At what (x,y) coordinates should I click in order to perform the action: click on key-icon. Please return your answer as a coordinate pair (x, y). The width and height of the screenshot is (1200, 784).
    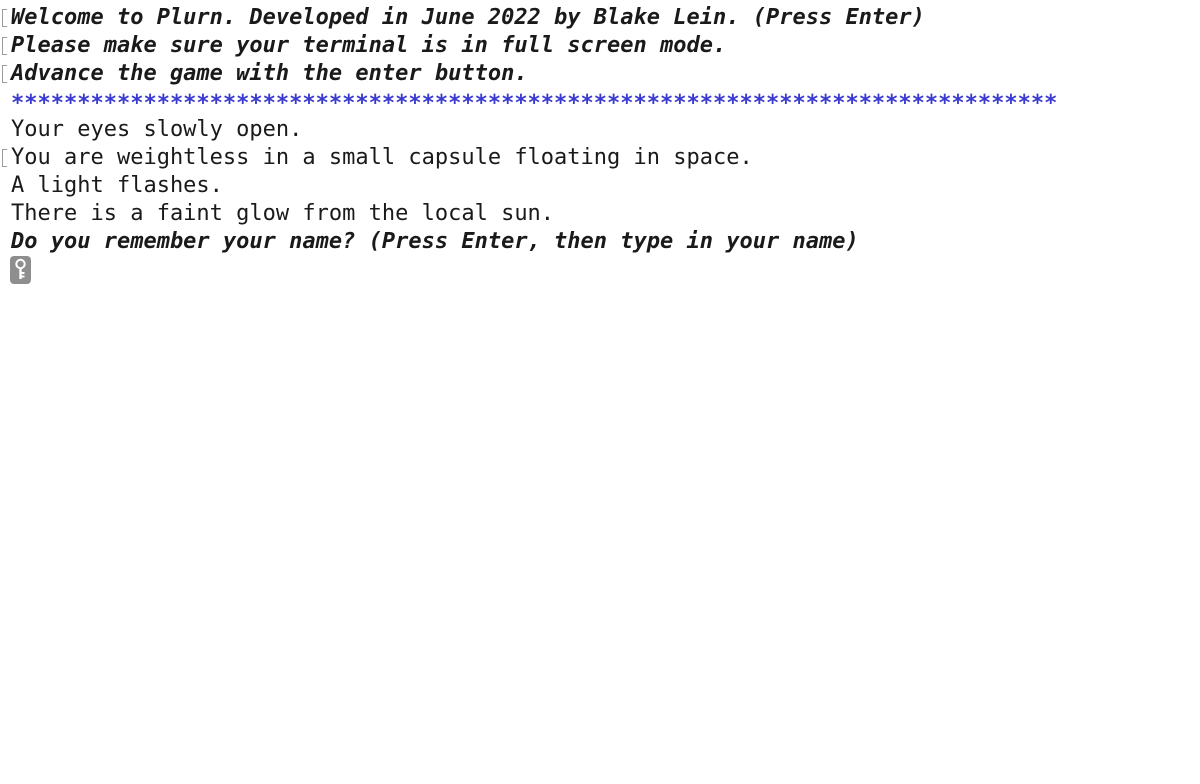
    Looking at the image, I should click on (20, 270).